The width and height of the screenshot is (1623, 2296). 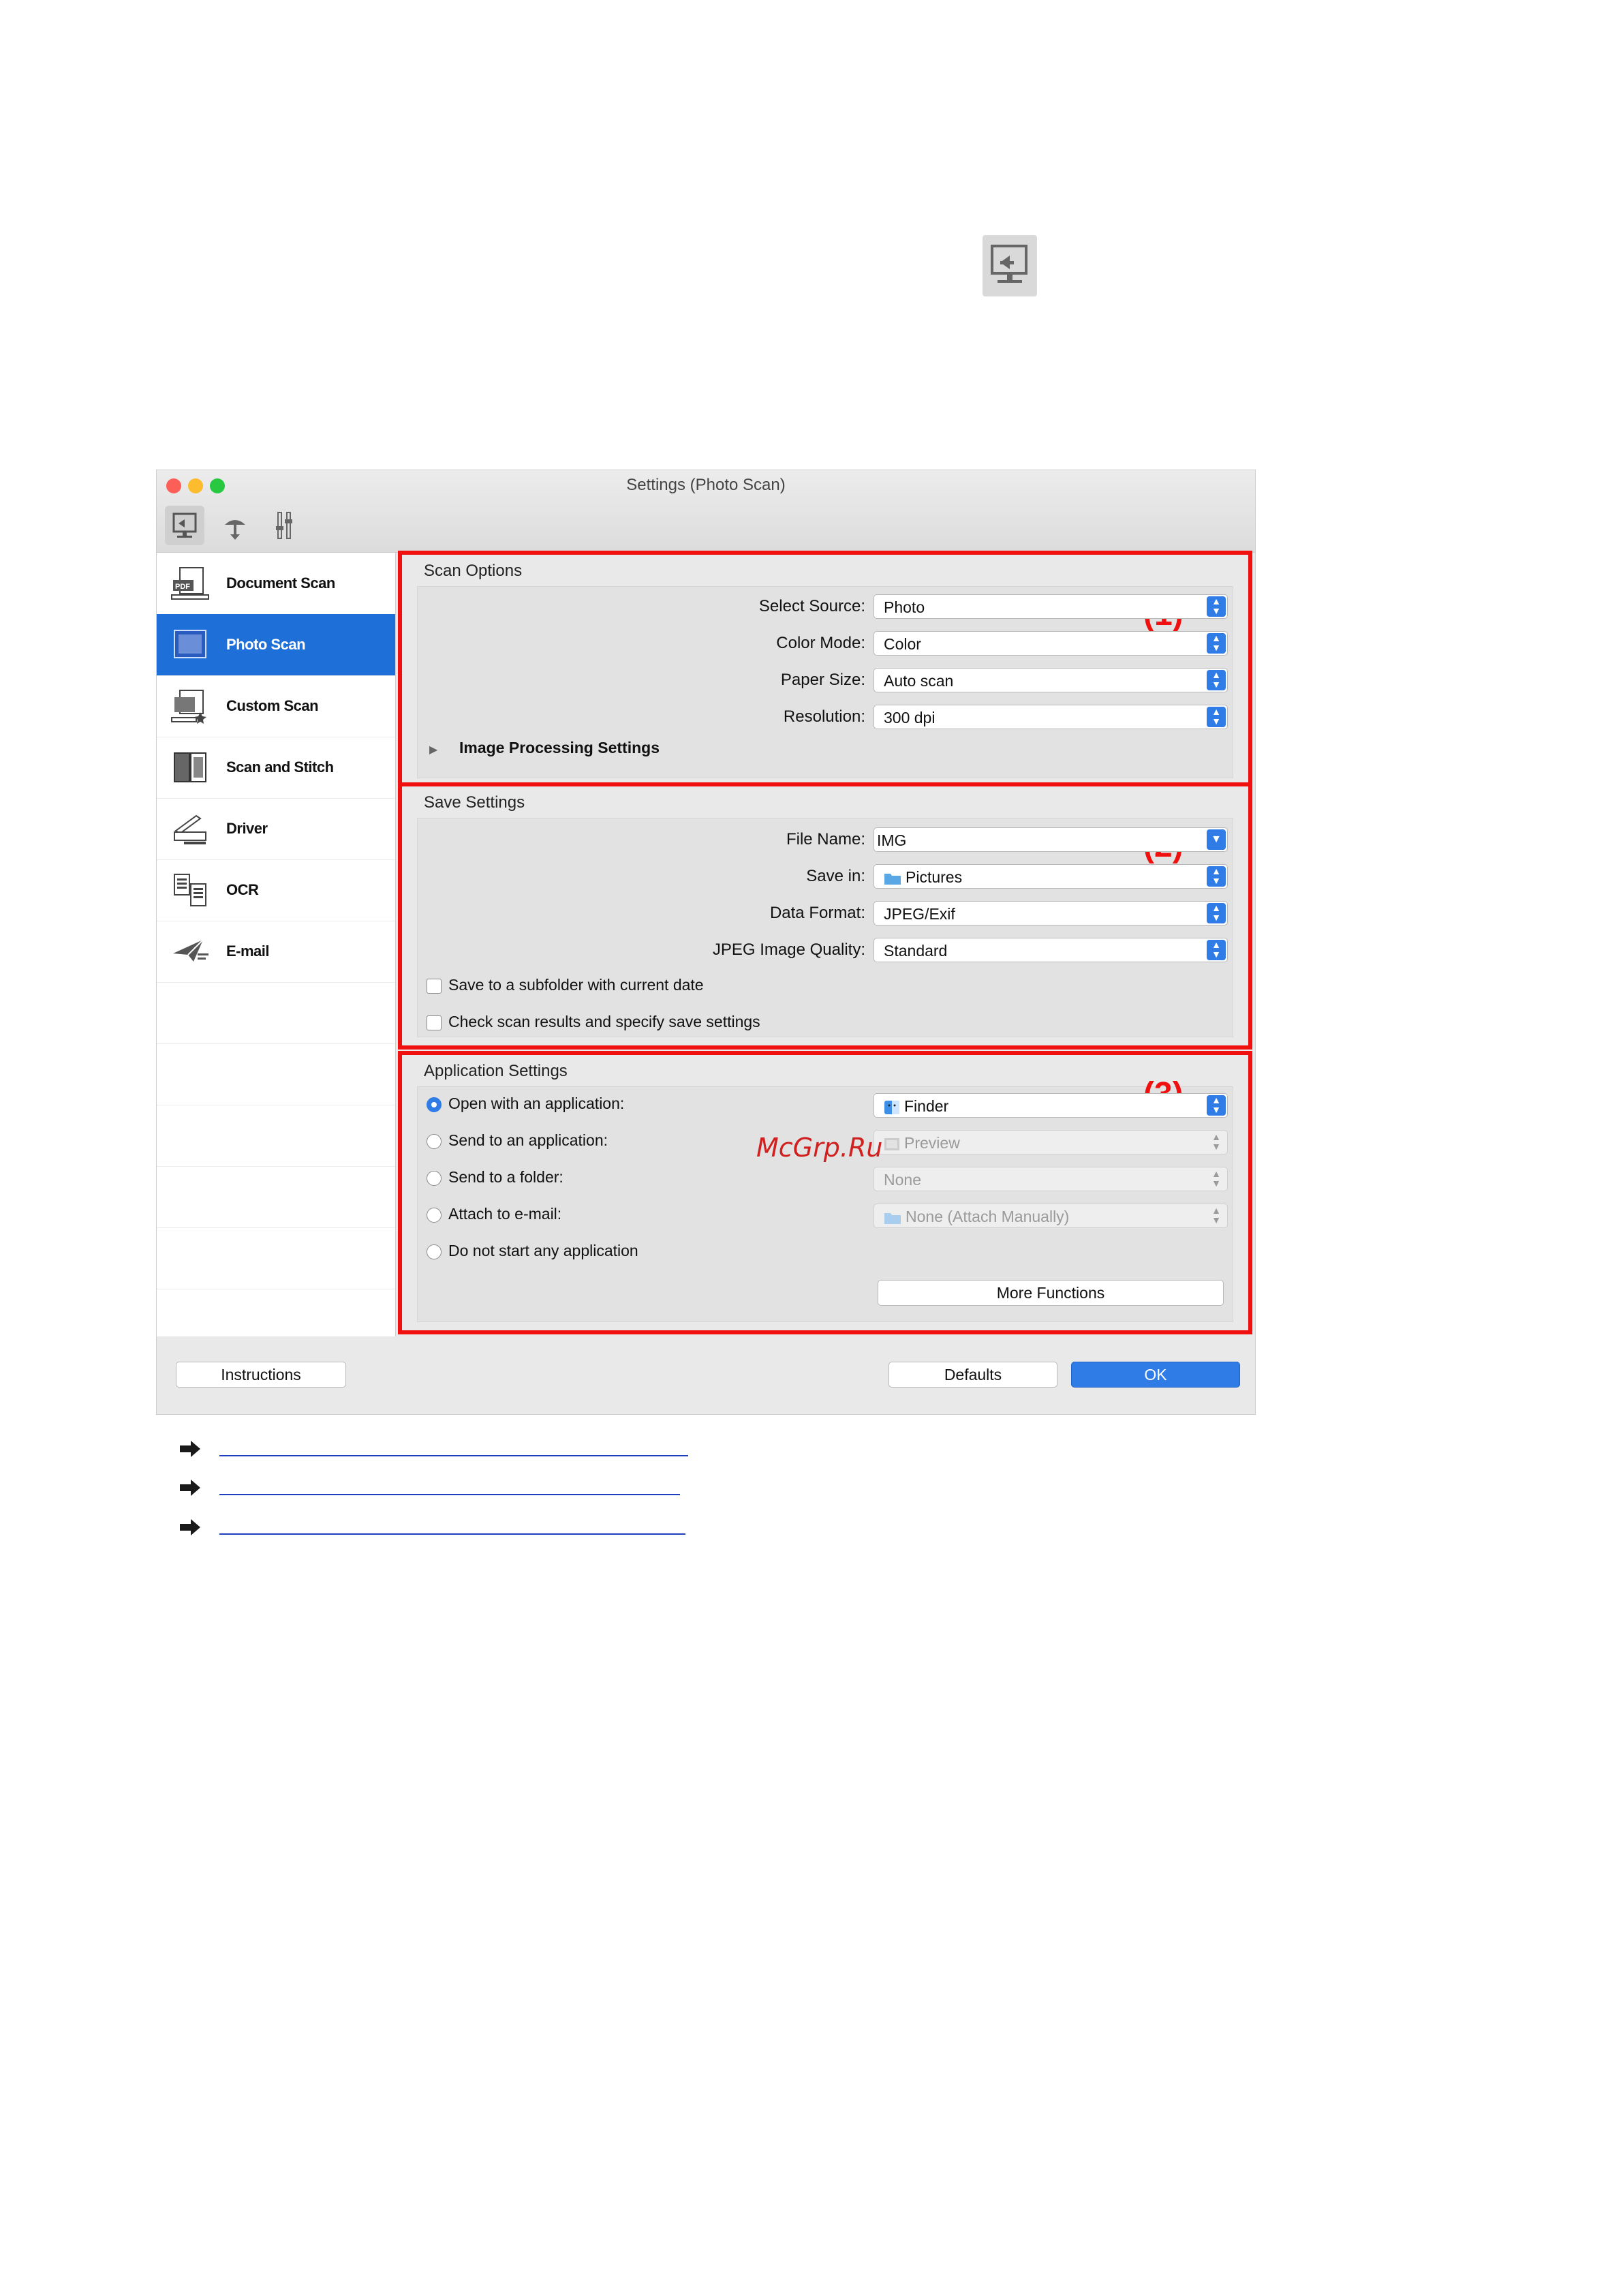 I want to click on watermark-text: McGrp.Ru, so click(x=819, y=1148).